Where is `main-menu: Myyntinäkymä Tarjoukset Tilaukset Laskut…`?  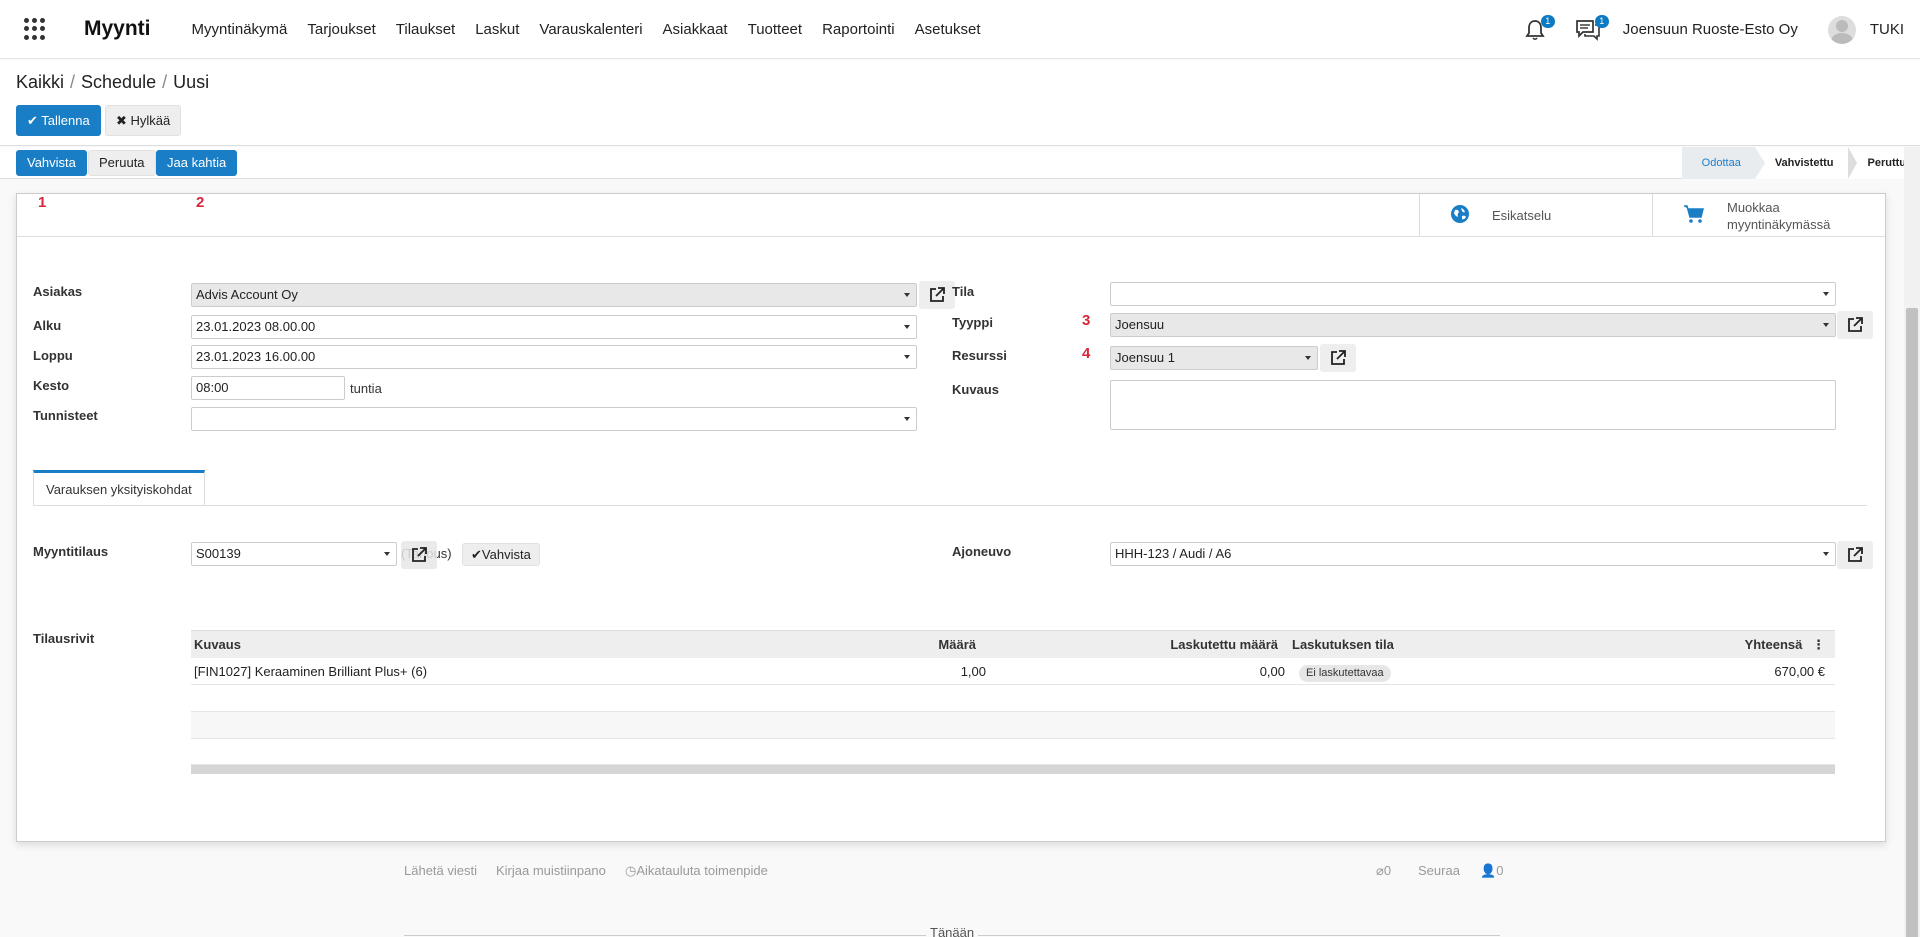 main-menu: Myyntinäkymä Tarjoukset Tilaukset Laskut… is located at coordinates (596, 29).